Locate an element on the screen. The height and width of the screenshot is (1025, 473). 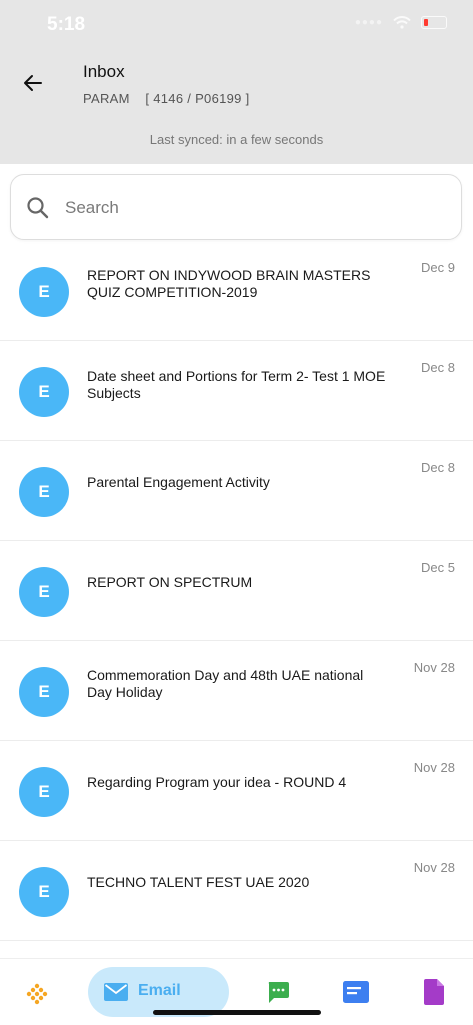
search-icon is located at coordinates (38, 208).